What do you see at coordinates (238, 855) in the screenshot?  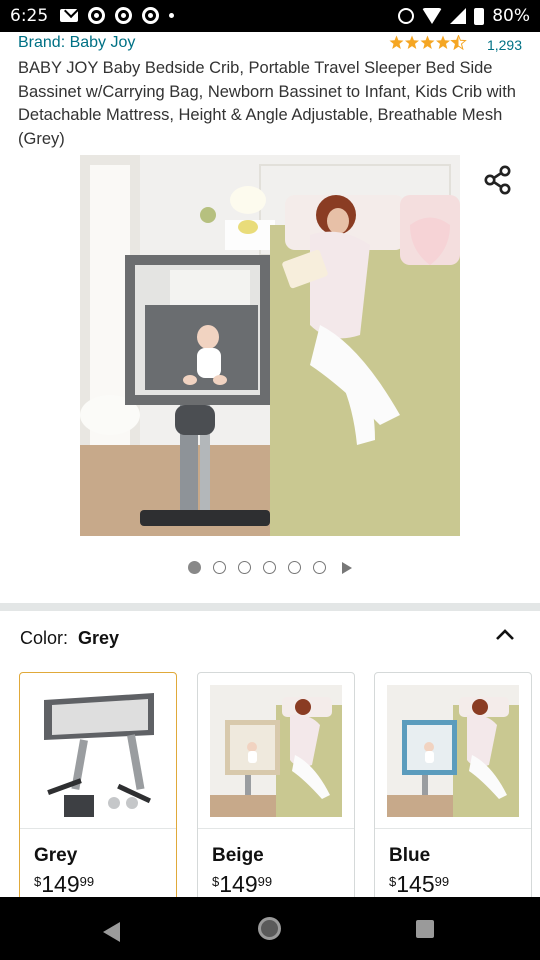 I see `swatch-name: Beige` at bounding box center [238, 855].